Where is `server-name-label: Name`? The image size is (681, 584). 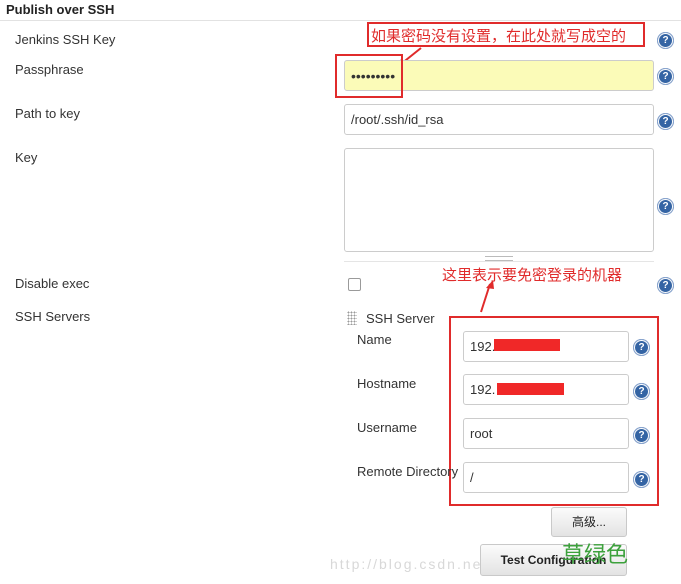
server-name-label: Name is located at coordinates (374, 339).